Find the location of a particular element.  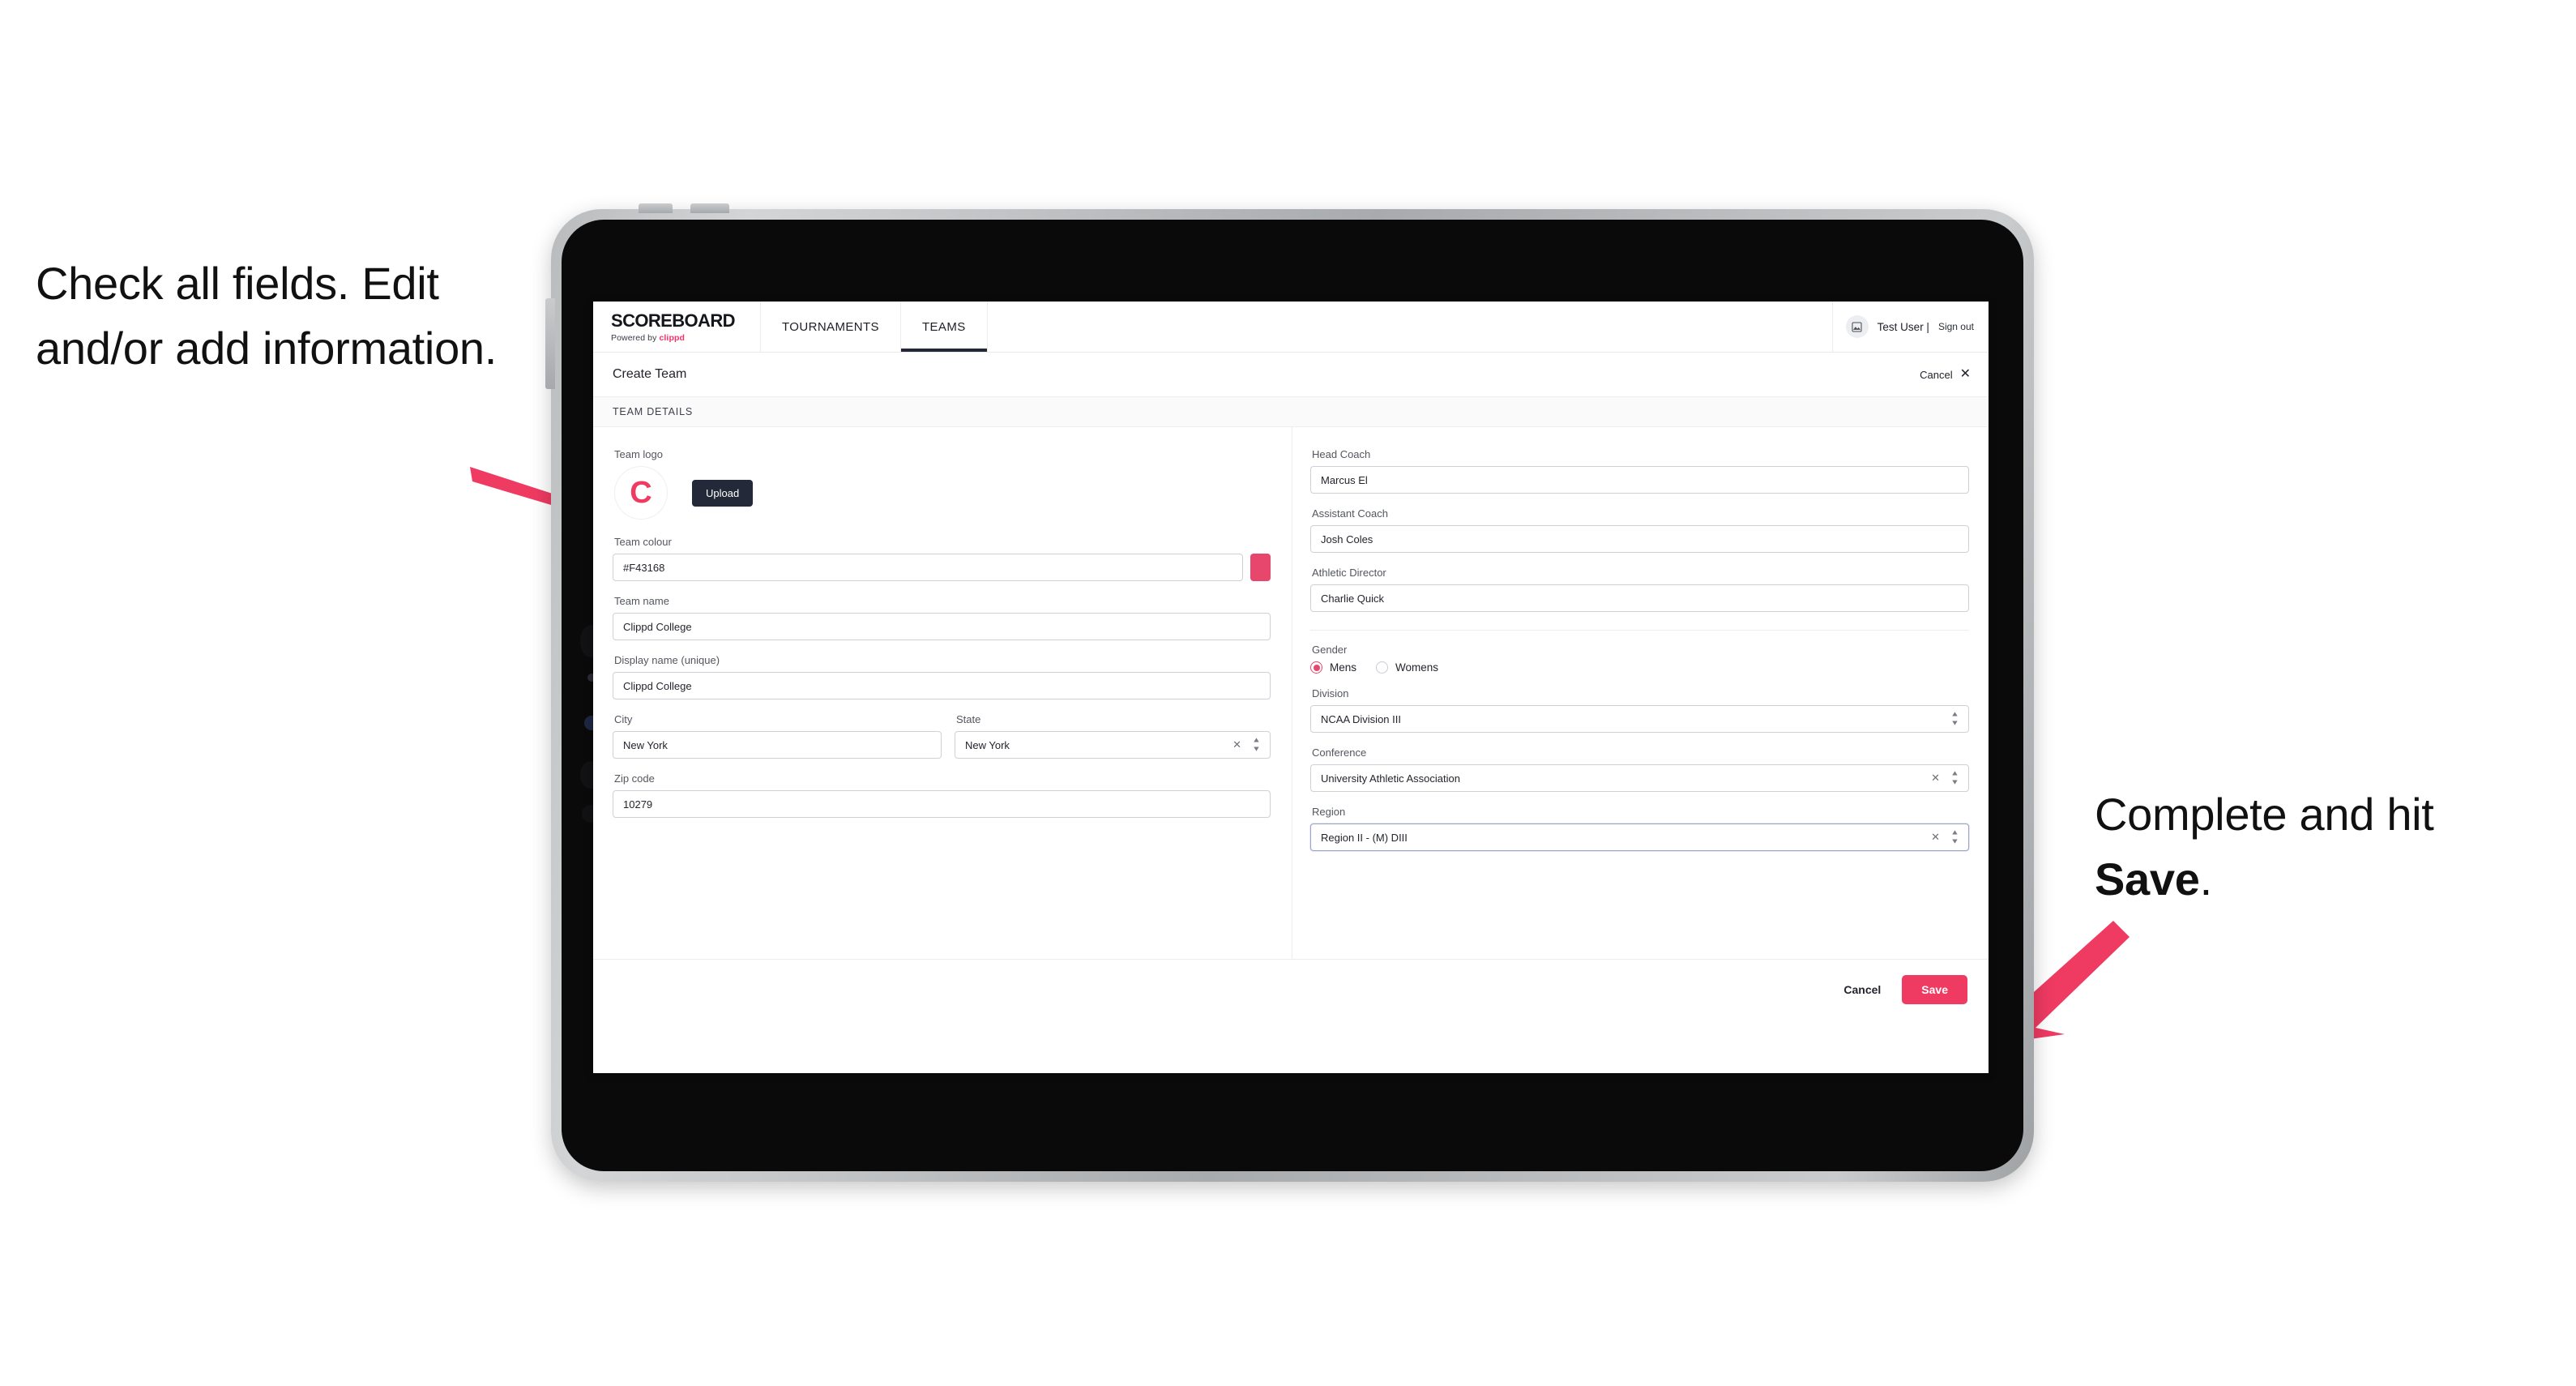

team-logo-letter: C is located at coordinates (641, 493).